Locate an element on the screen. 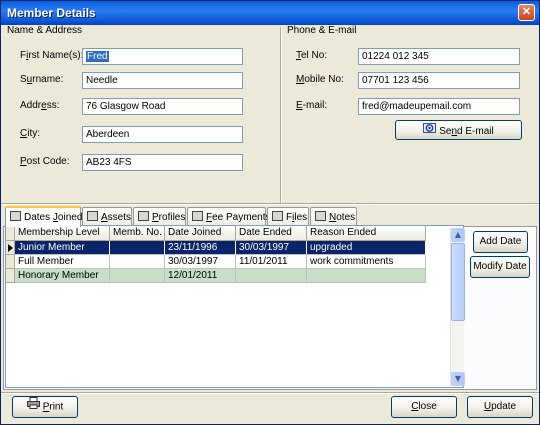 The image size is (540, 425). calendar-icon is located at coordinates (15, 216).